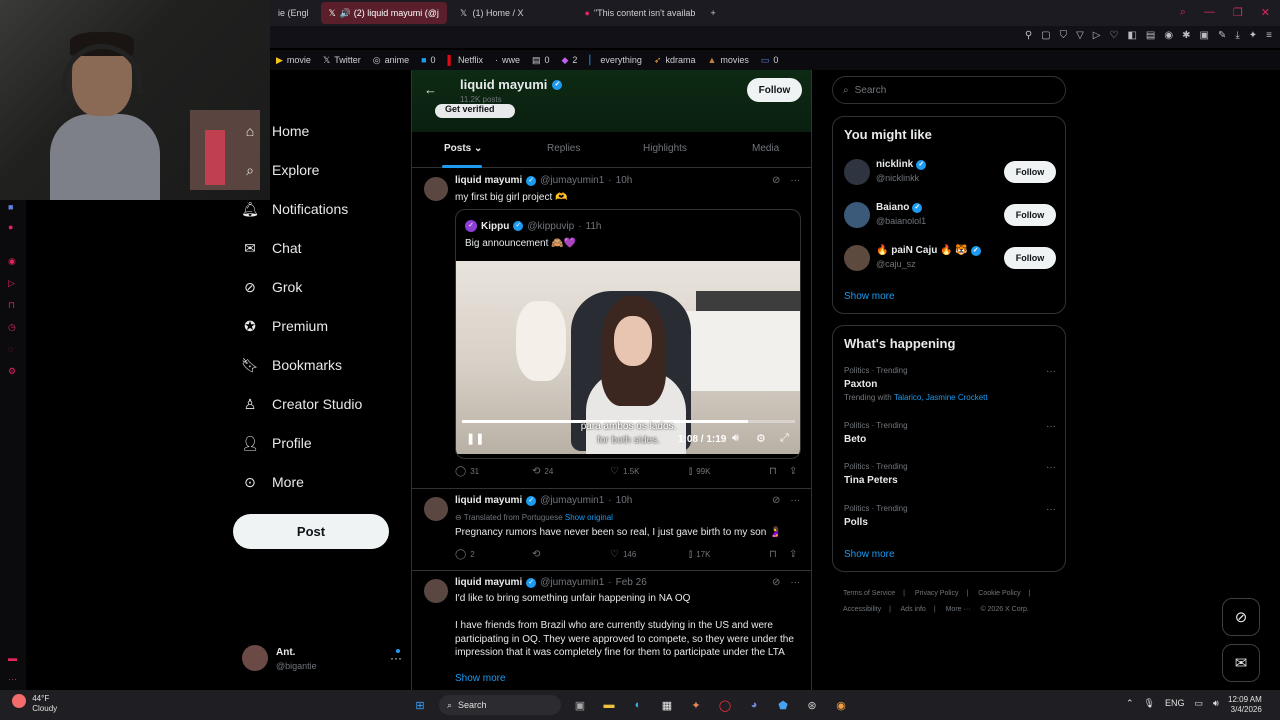 The height and width of the screenshot is (720, 1280). What do you see at coordinates (589, 517) in the screenshot?
I see `show-original-link: Show original` at bounding box center [589, 517].